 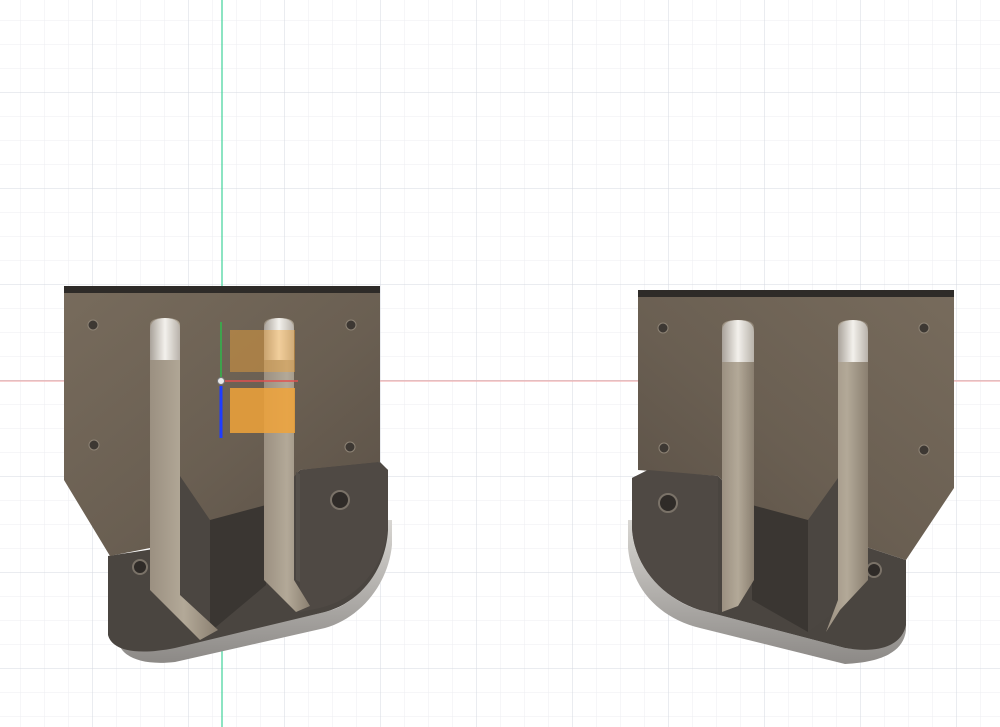 What do you see at coordinates (853, 341) in the screenshot?
I see `rib-right-top` at bounding box center [853, 341].